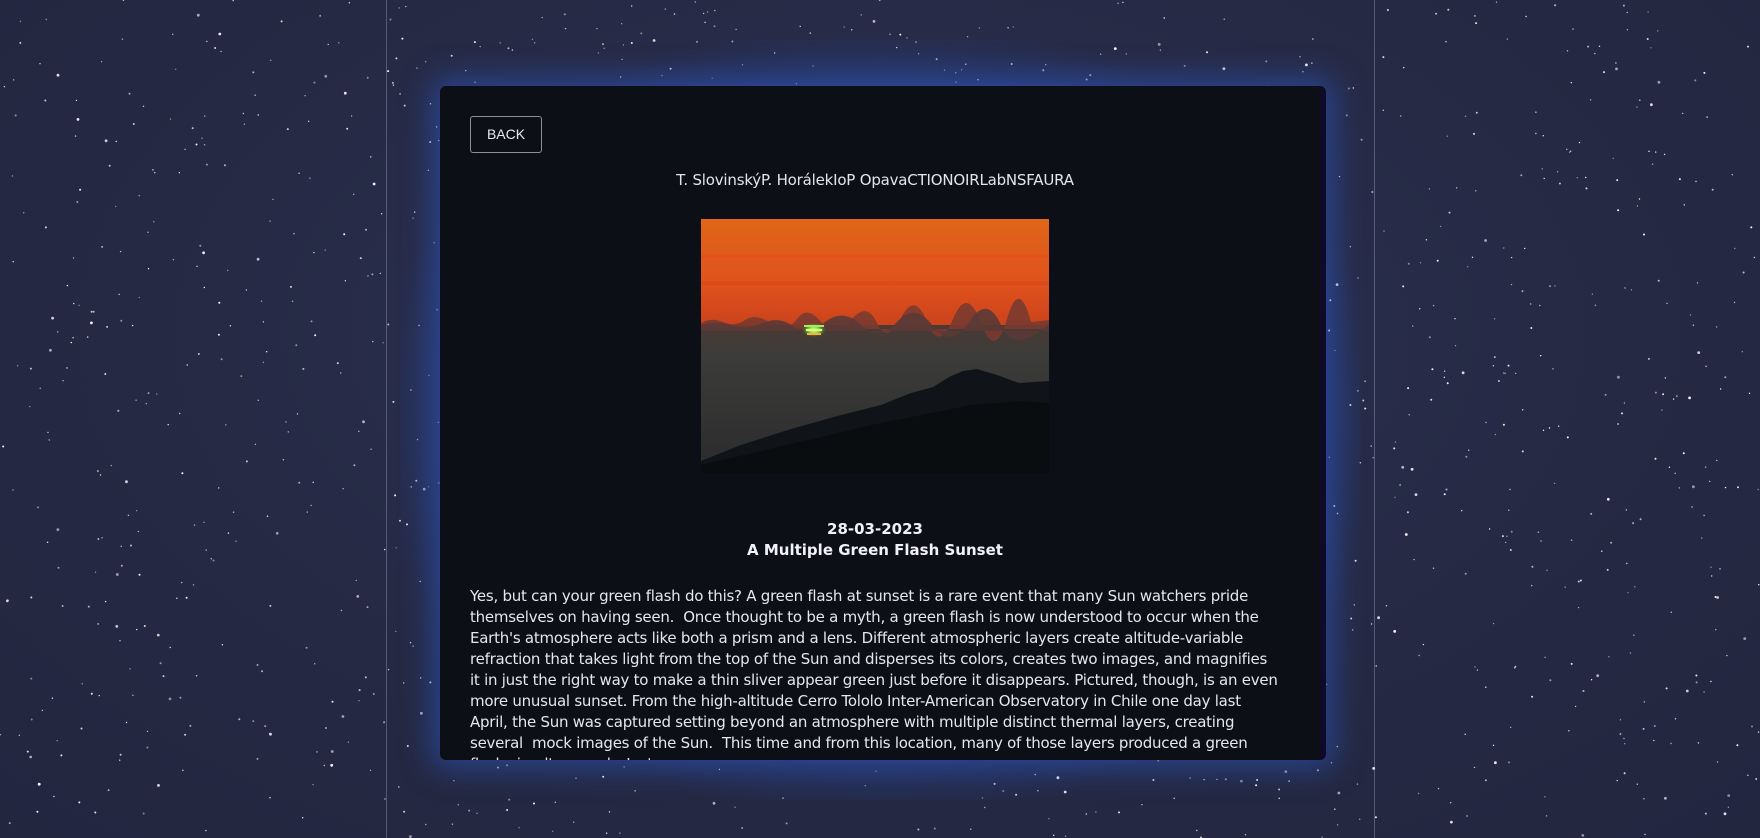  Describe the element at coordinates (875, 346) in the screenshot. I see `apod-photo` at that location.